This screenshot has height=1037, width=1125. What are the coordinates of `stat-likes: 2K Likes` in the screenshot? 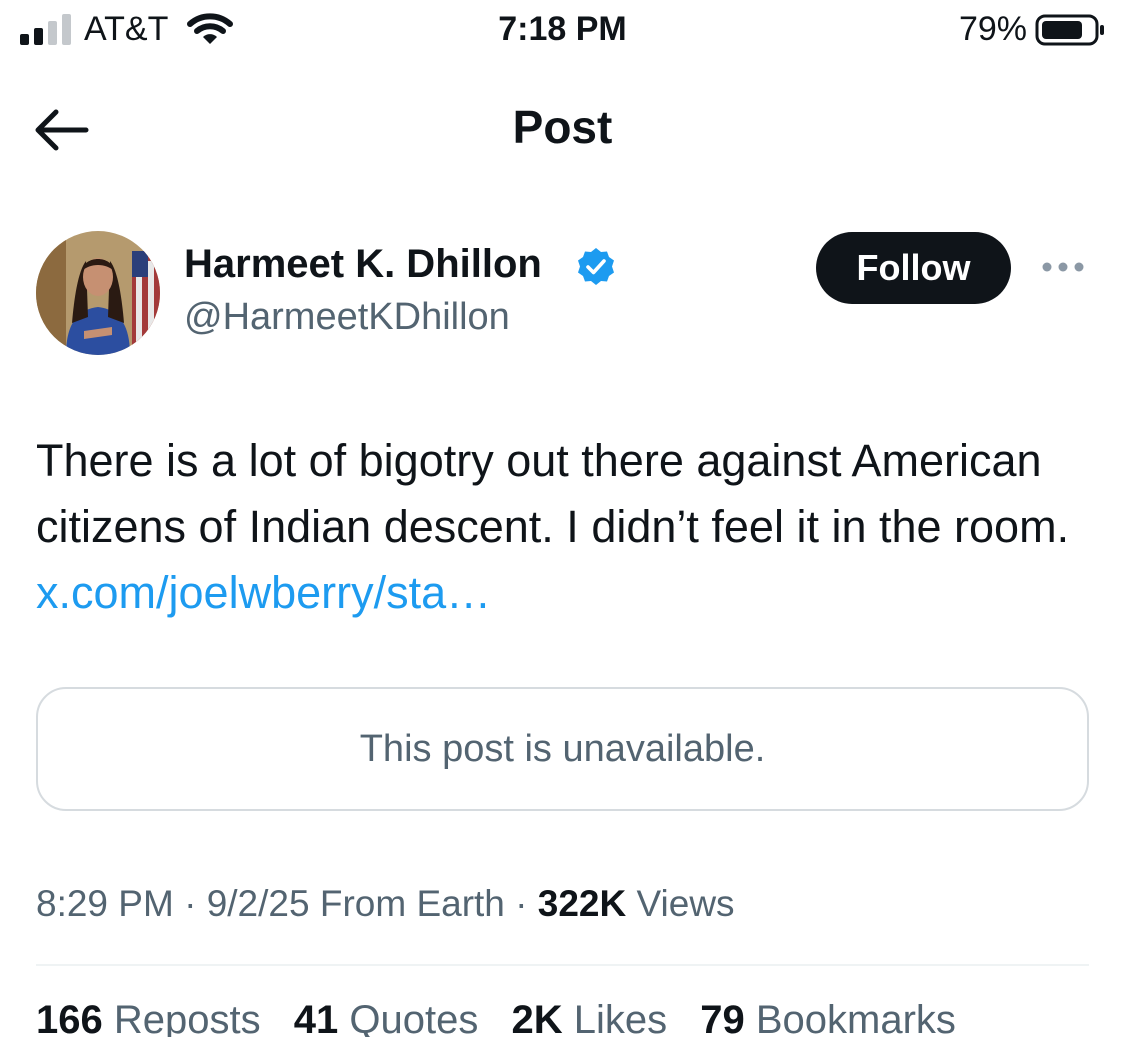 It's located at (589, 1017).